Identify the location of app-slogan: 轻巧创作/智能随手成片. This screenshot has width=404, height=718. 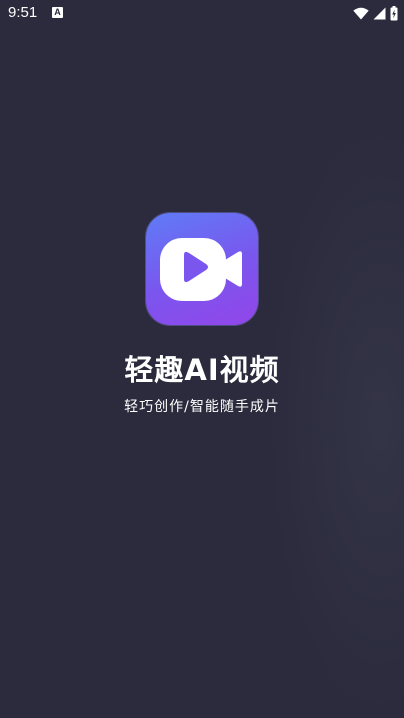
(202, 407).